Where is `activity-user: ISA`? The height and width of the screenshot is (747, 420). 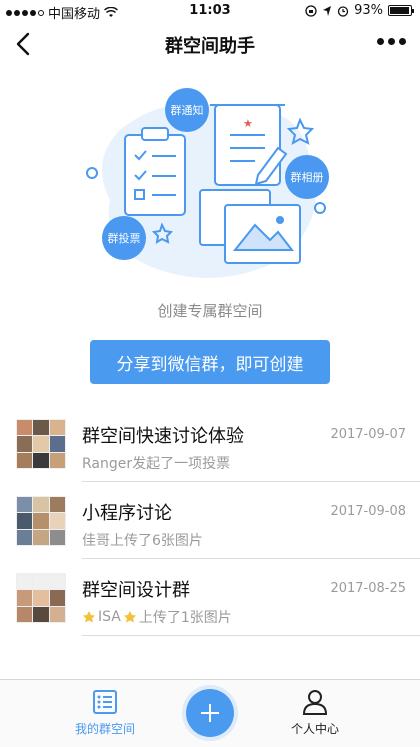 activity-user: ISA is located at coordinates (109, 617).